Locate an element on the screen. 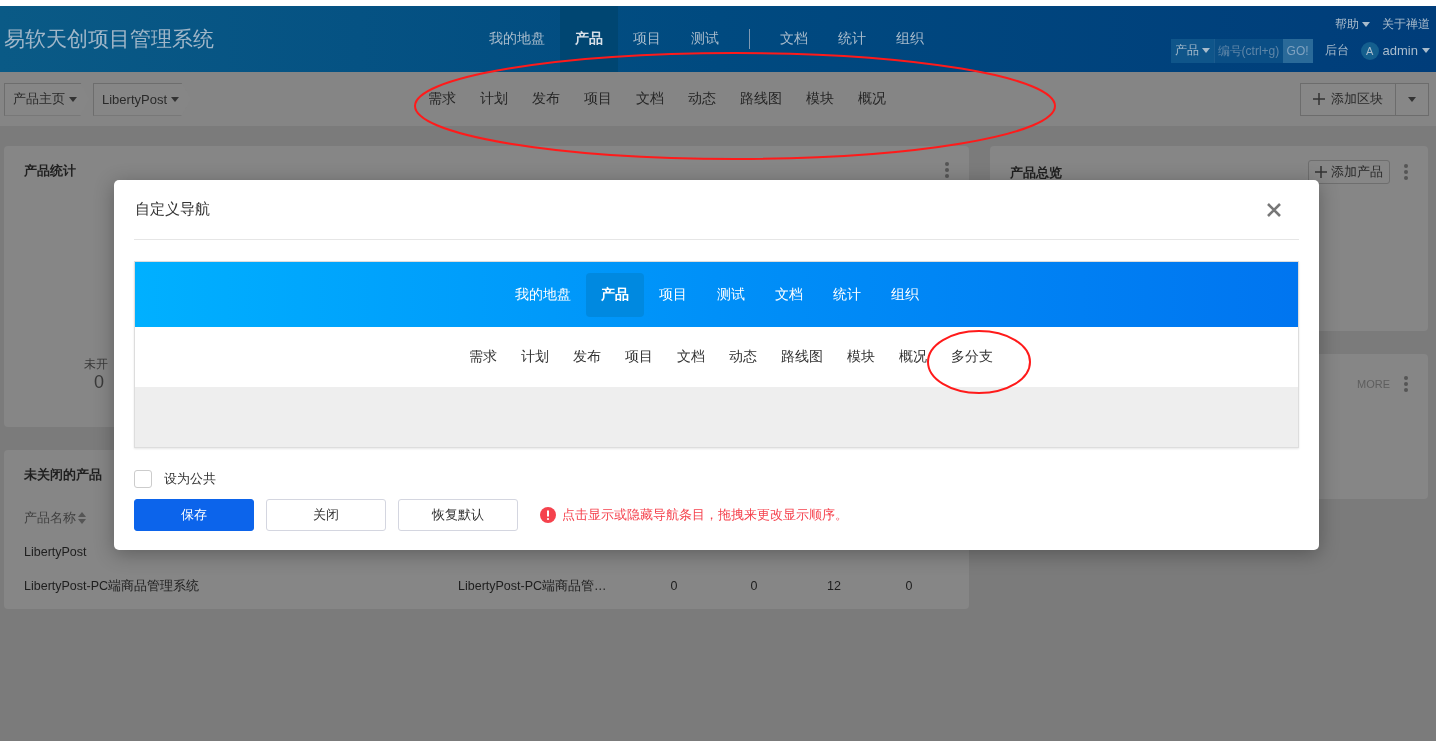 This screenshot has height=741, width=1436. dialog-title: 自定义导航 is located at coordinates (172, 209).